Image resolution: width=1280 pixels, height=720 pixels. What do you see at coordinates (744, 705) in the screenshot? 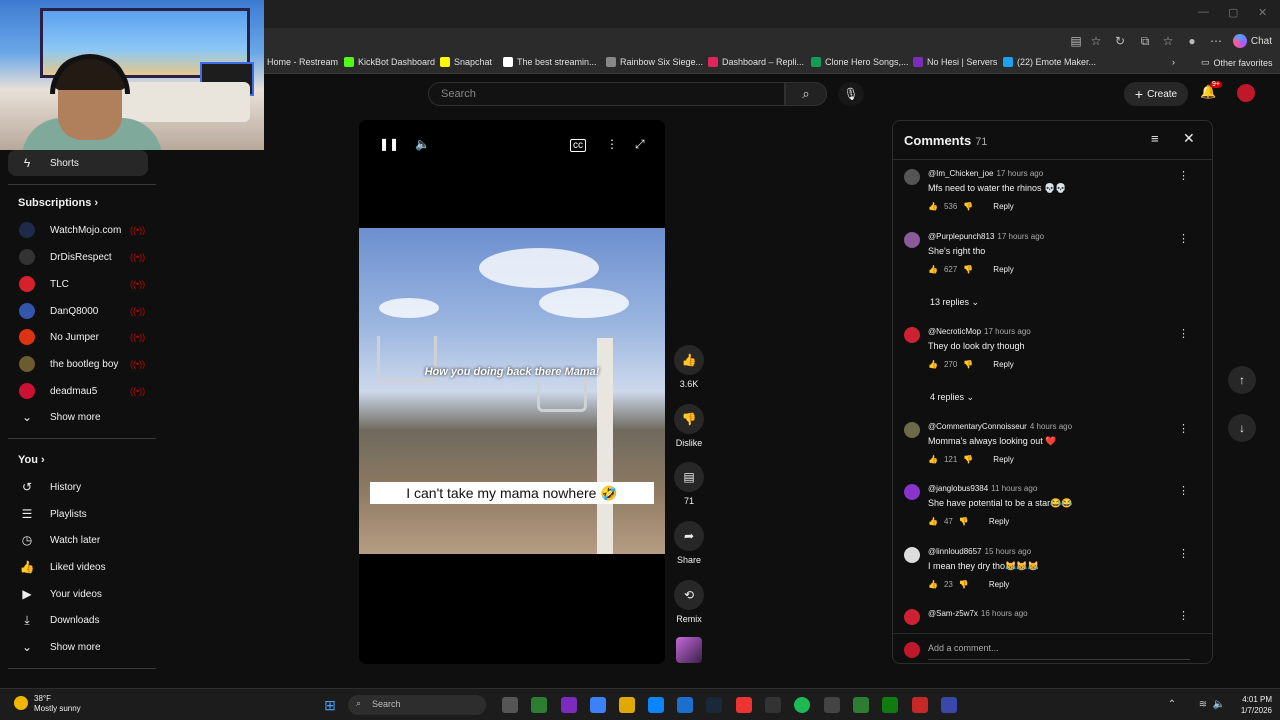
I see `obs-icon` at bounding box center [744, 705].